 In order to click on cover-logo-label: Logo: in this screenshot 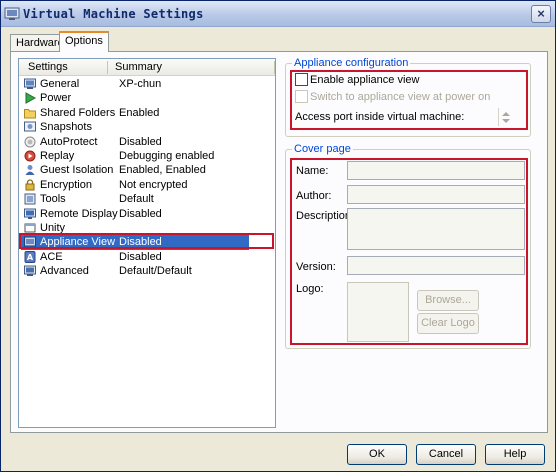, I will do `click(310, 289)`.